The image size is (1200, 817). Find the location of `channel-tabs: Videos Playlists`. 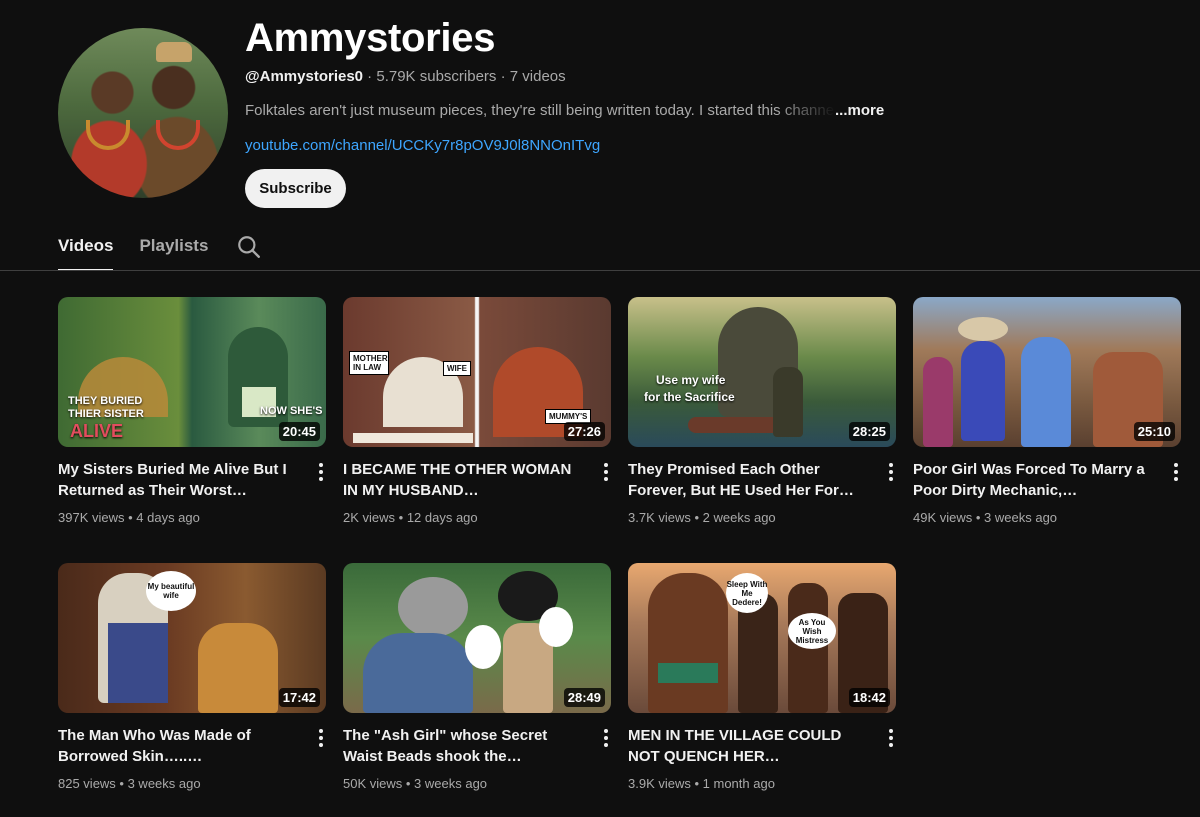

channel-tabs: Videos Playlists is located at coordinates (159, 248).